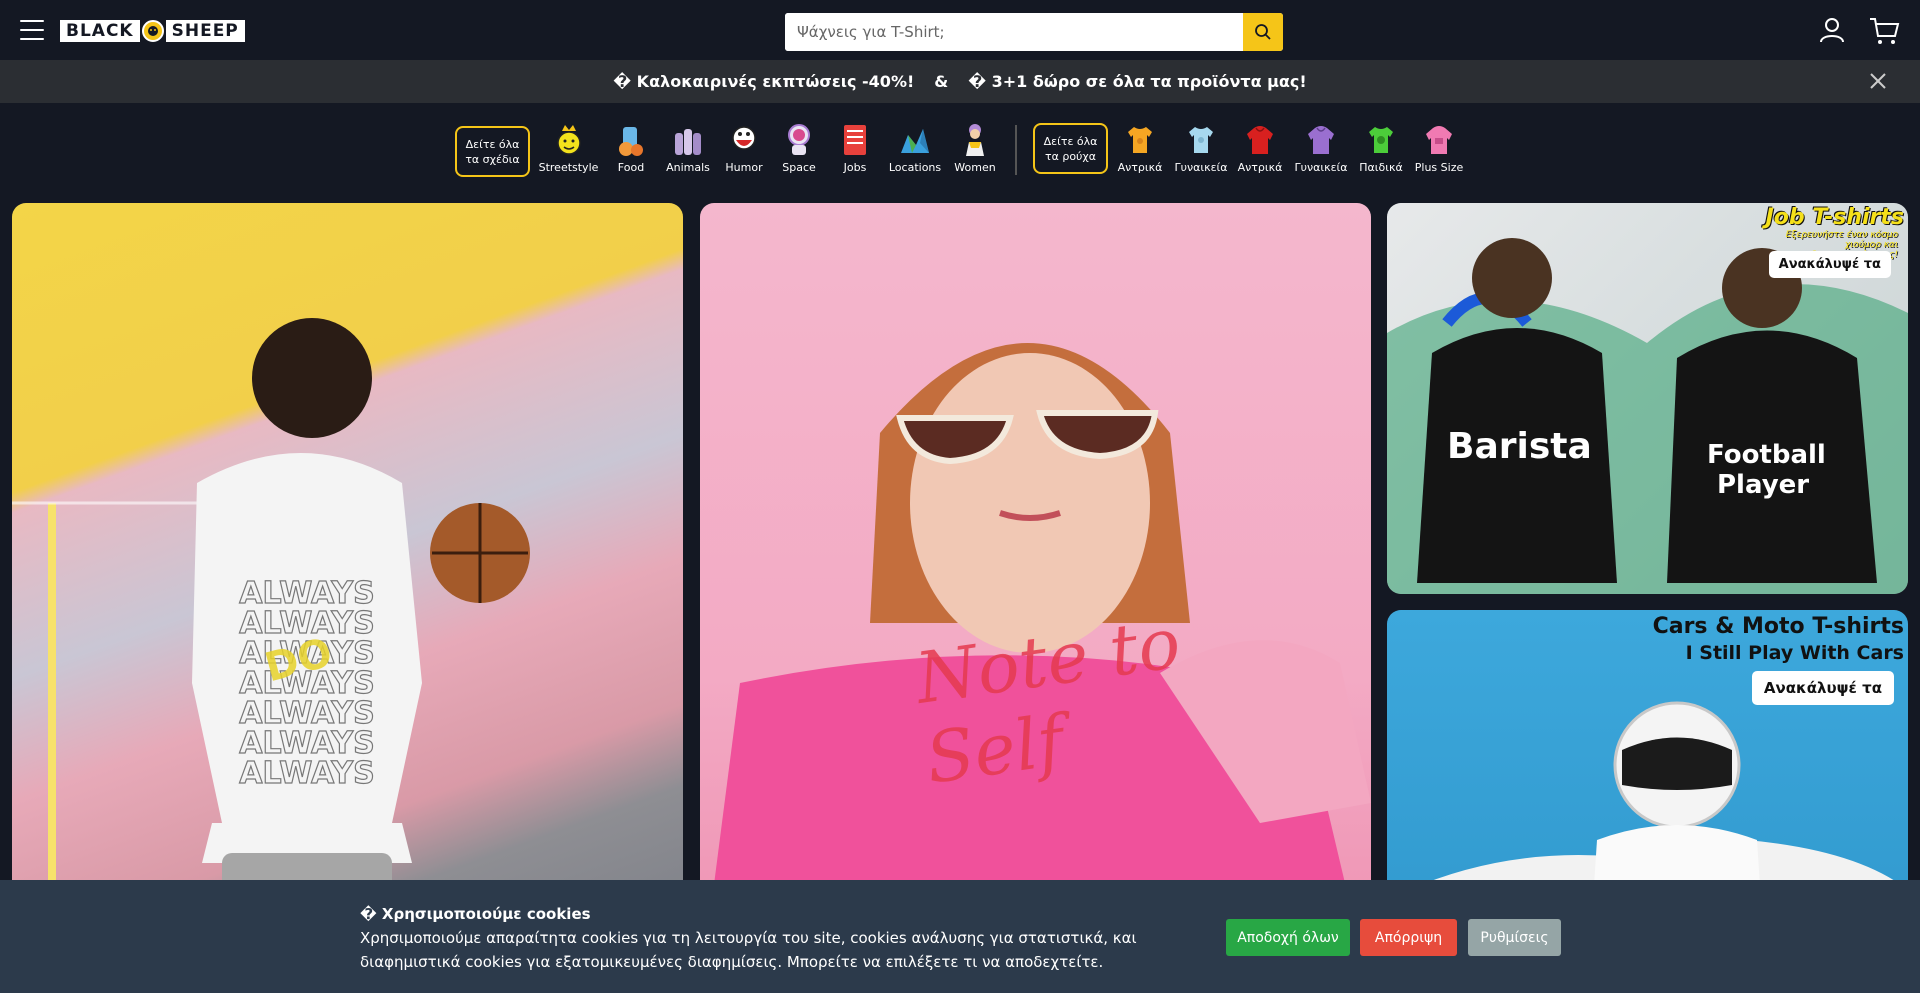 The height and width of the screenshot is (993, 1920). I want to click on category-plus-size: Plus Size, so click(1439, 151).